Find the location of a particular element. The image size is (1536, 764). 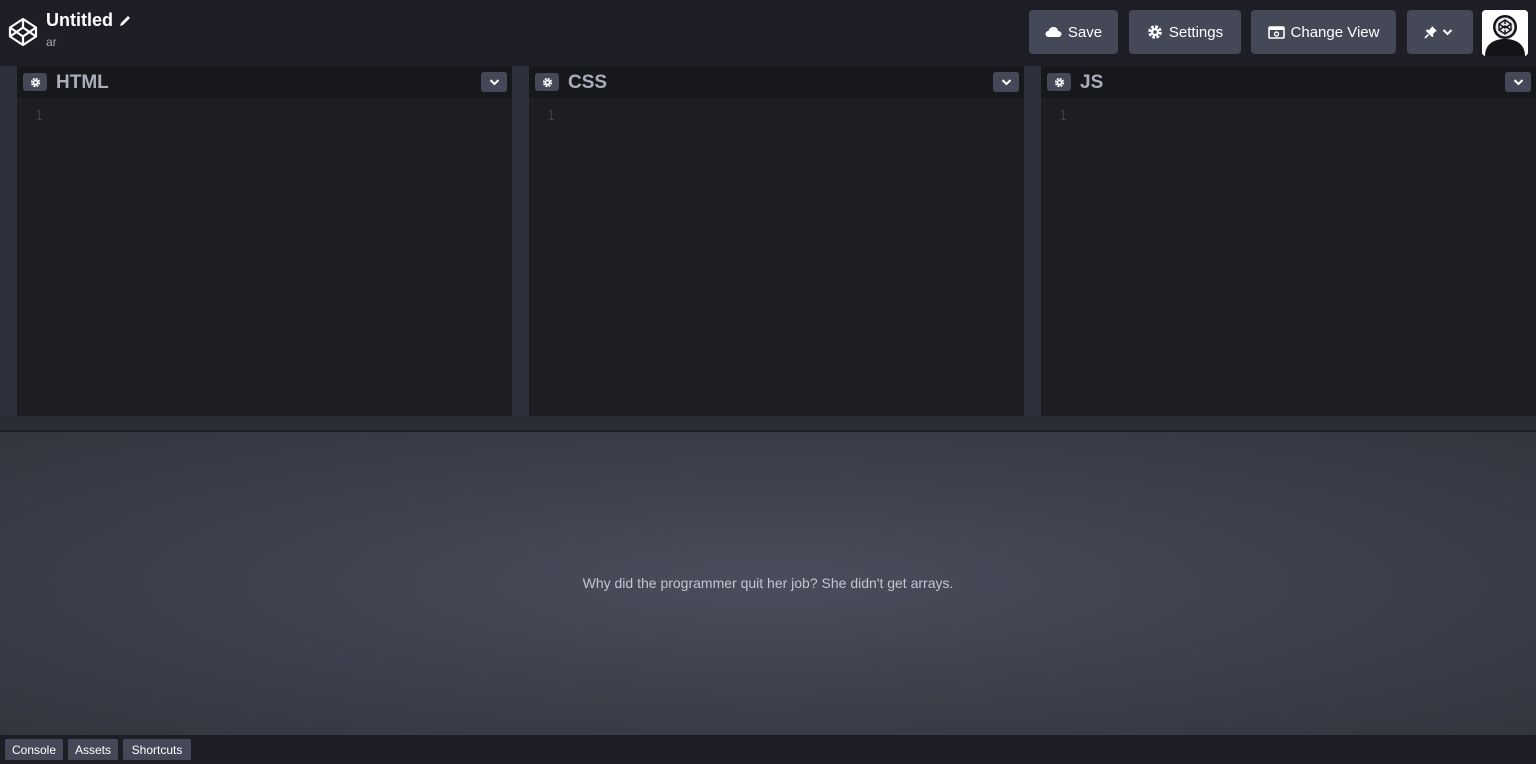

pin-icon is located at coordinates (1430, 32).